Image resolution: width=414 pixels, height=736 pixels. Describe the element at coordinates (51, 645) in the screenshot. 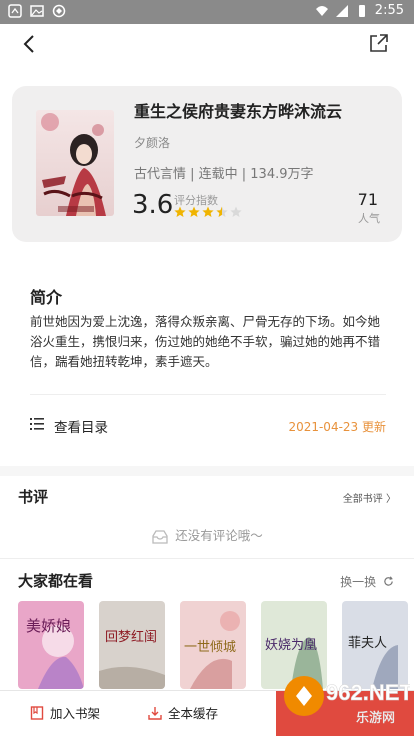

I see `recommend-book-cover: 美娇娘` at that location.